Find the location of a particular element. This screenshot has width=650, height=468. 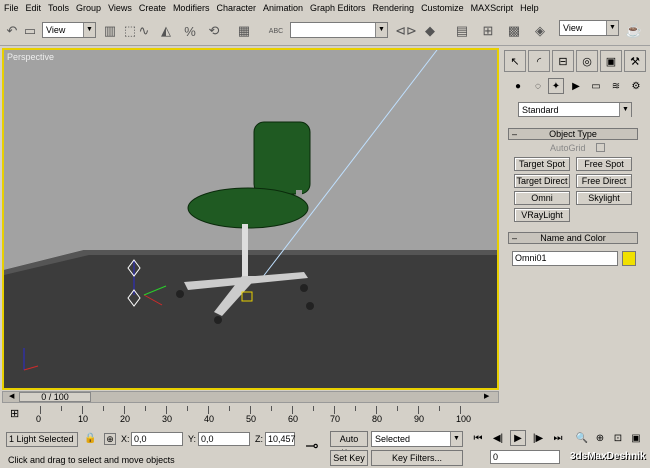

schematic-view-icon: ▩ is located at coordinates (514, 31).